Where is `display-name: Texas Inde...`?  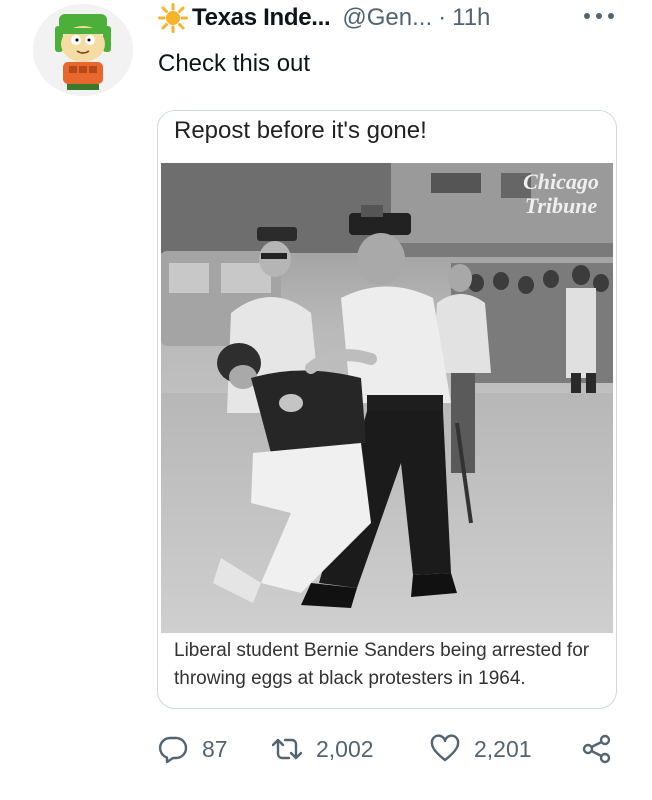
display-name: Texas Inde... is located at coordinates (261, 18).